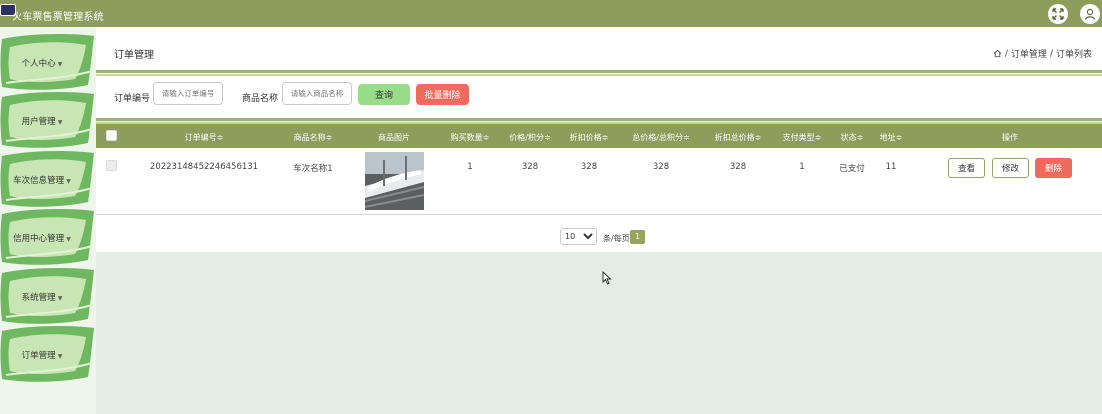  Describe the element at coordinates (111, 135) in the screenshot. I see `select-all-checkbox` at that location.